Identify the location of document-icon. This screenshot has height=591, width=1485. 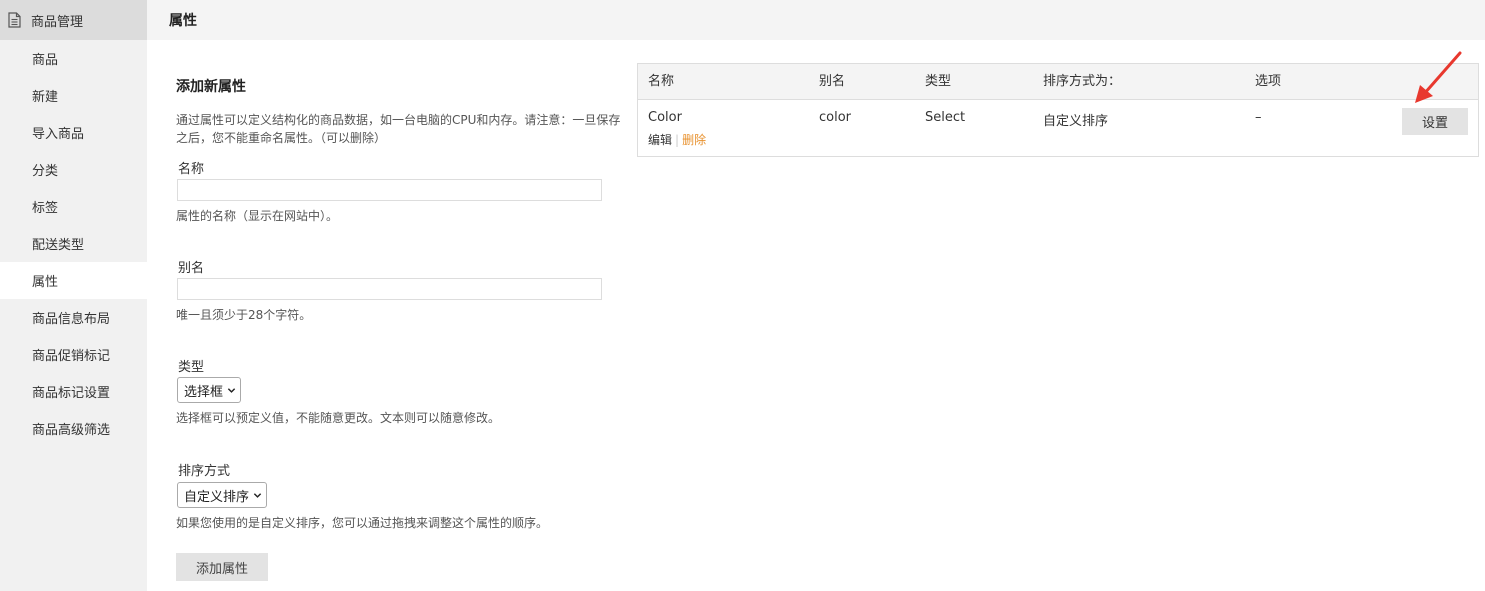
(14, 20).